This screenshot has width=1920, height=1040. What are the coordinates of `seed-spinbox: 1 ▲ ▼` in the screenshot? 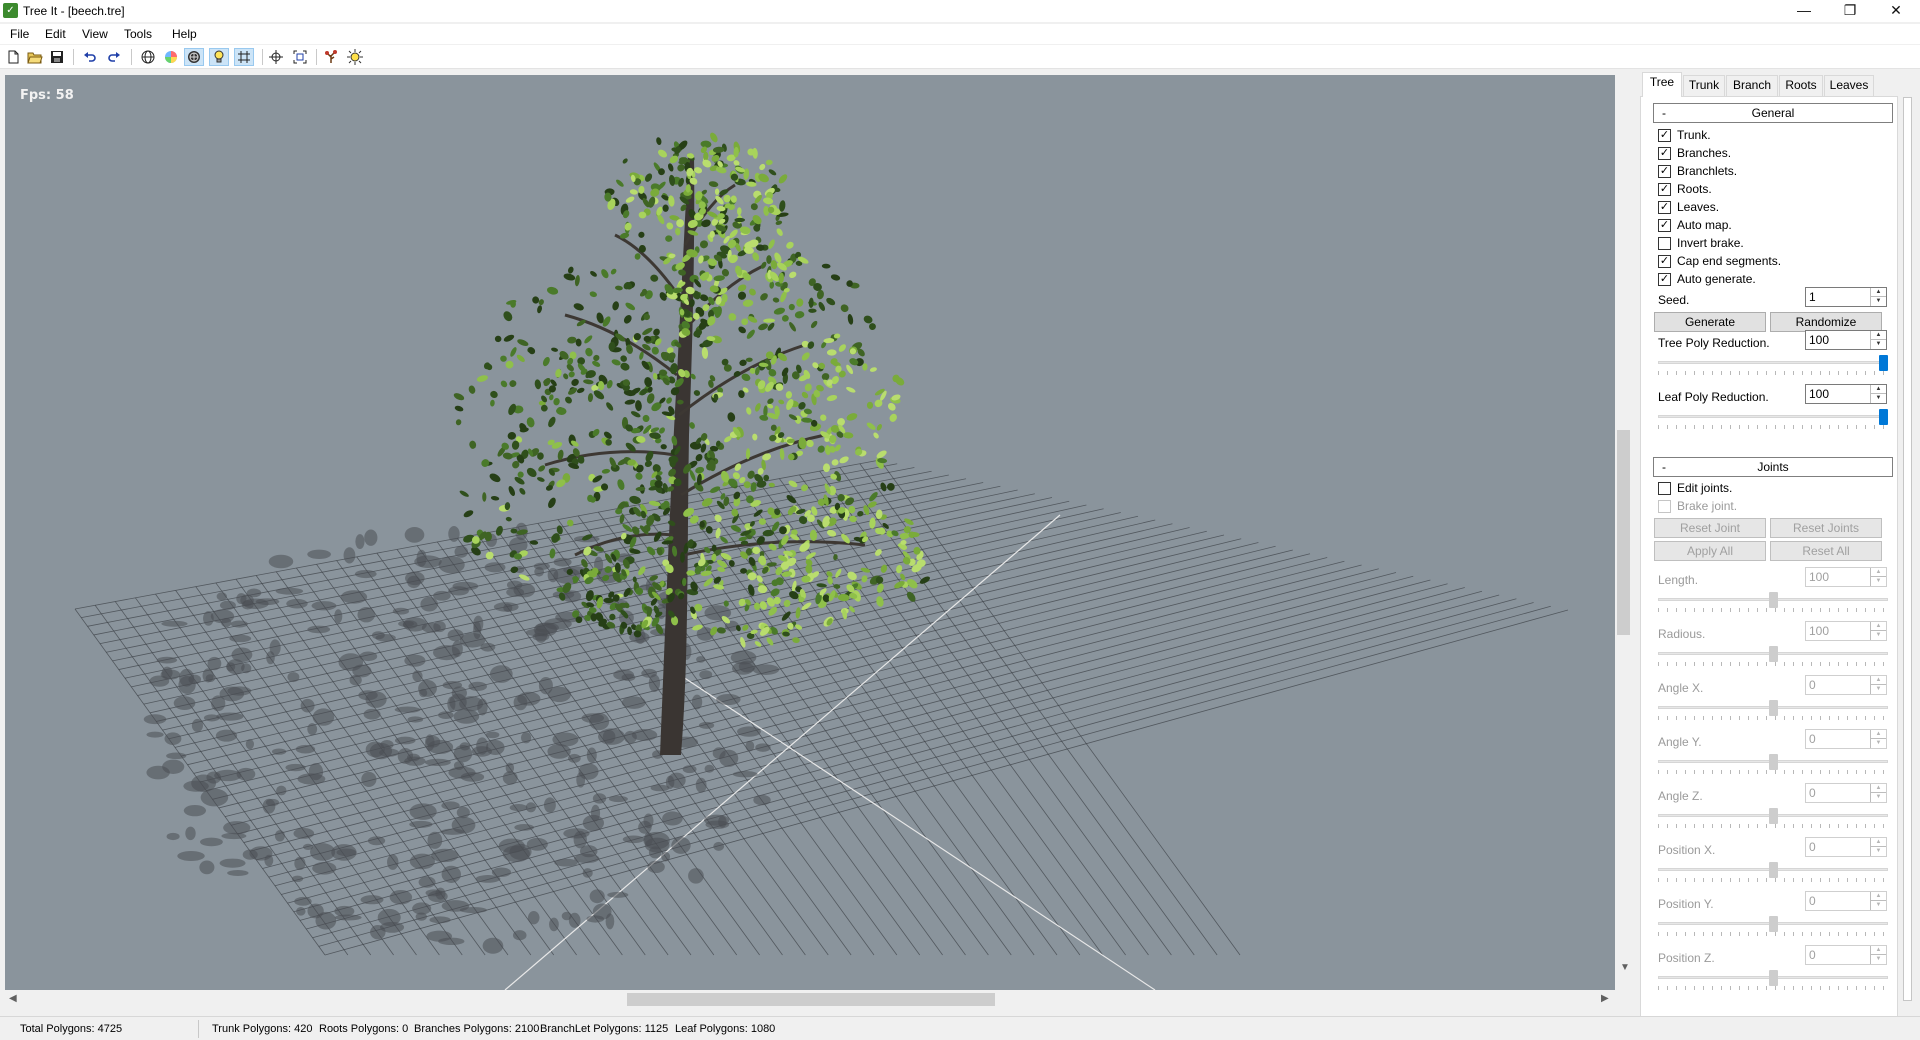 It's located at (1846, 297).